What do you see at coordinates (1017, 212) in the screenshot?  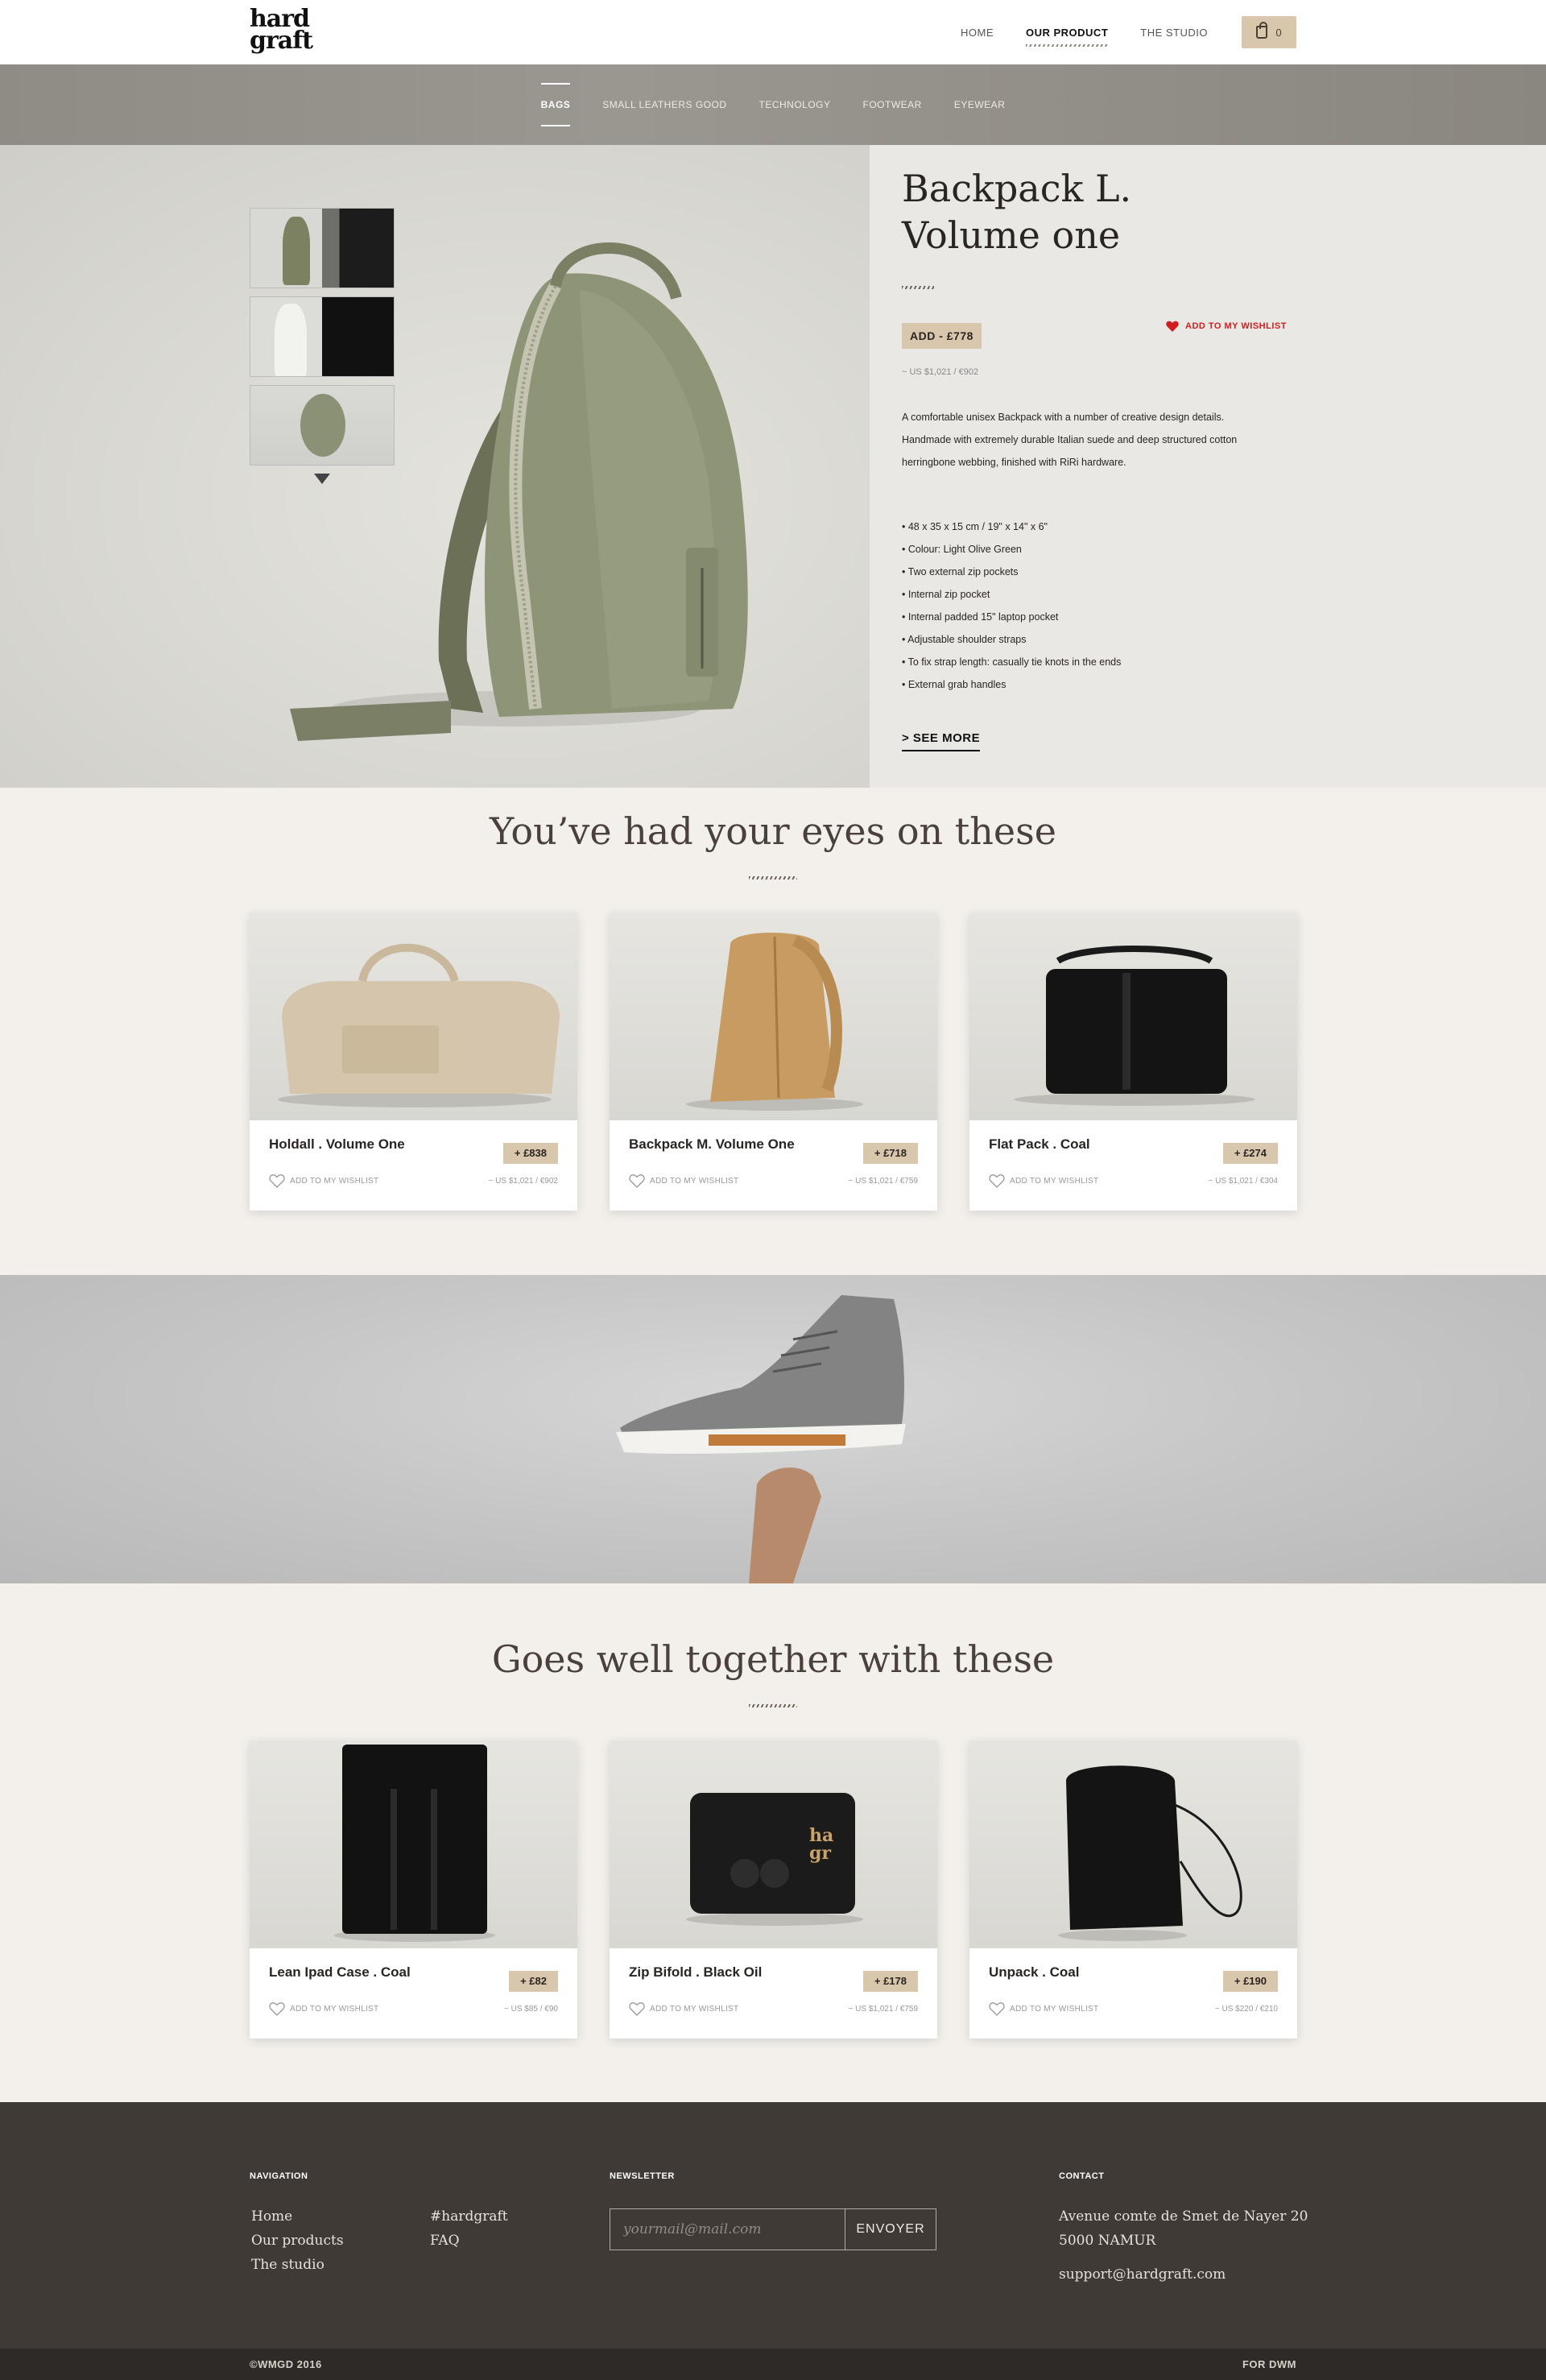 I see `product-title: Backpack L. Volume one` at bounding box center [1017, 212].